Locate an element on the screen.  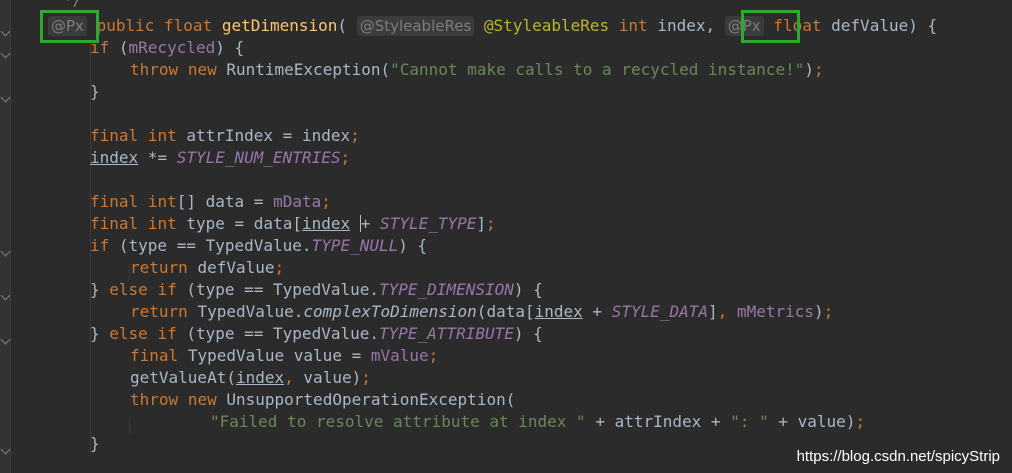
method-call: getValueAt is located at coordinates (178, 377).